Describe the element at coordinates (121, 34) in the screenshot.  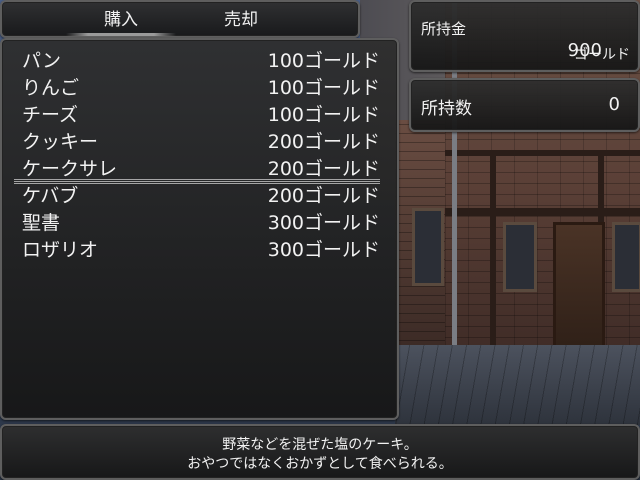
I see `active-tab-indicator` at that location.